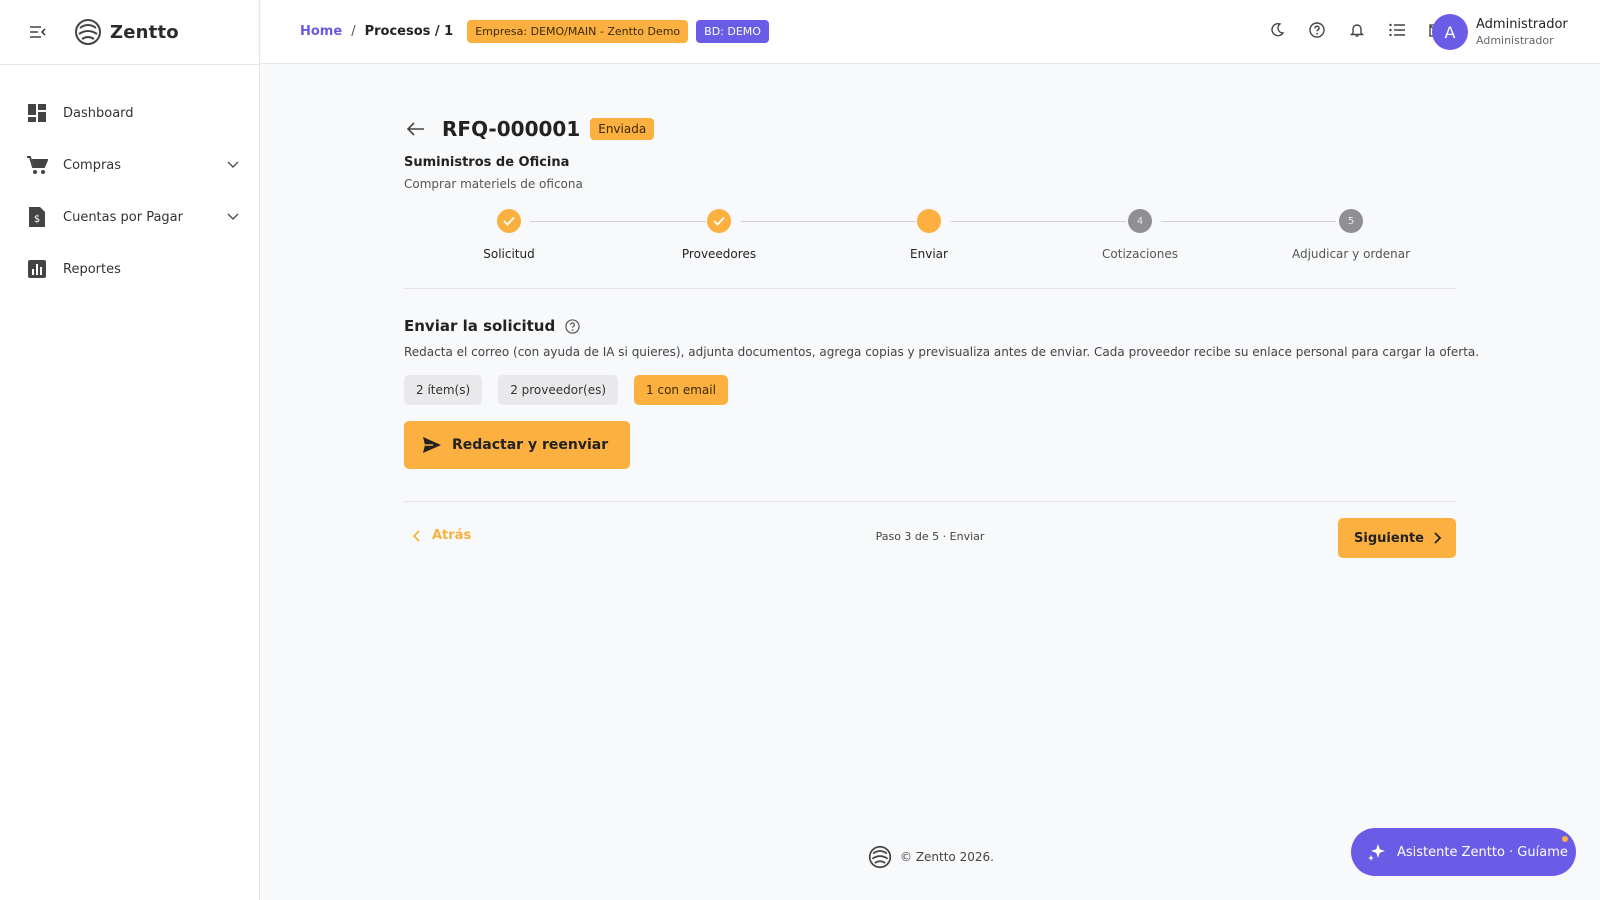 The height and width of the screenshot is (900, 1600). I want to click on user-role: Administrador, so click(1515, 40).